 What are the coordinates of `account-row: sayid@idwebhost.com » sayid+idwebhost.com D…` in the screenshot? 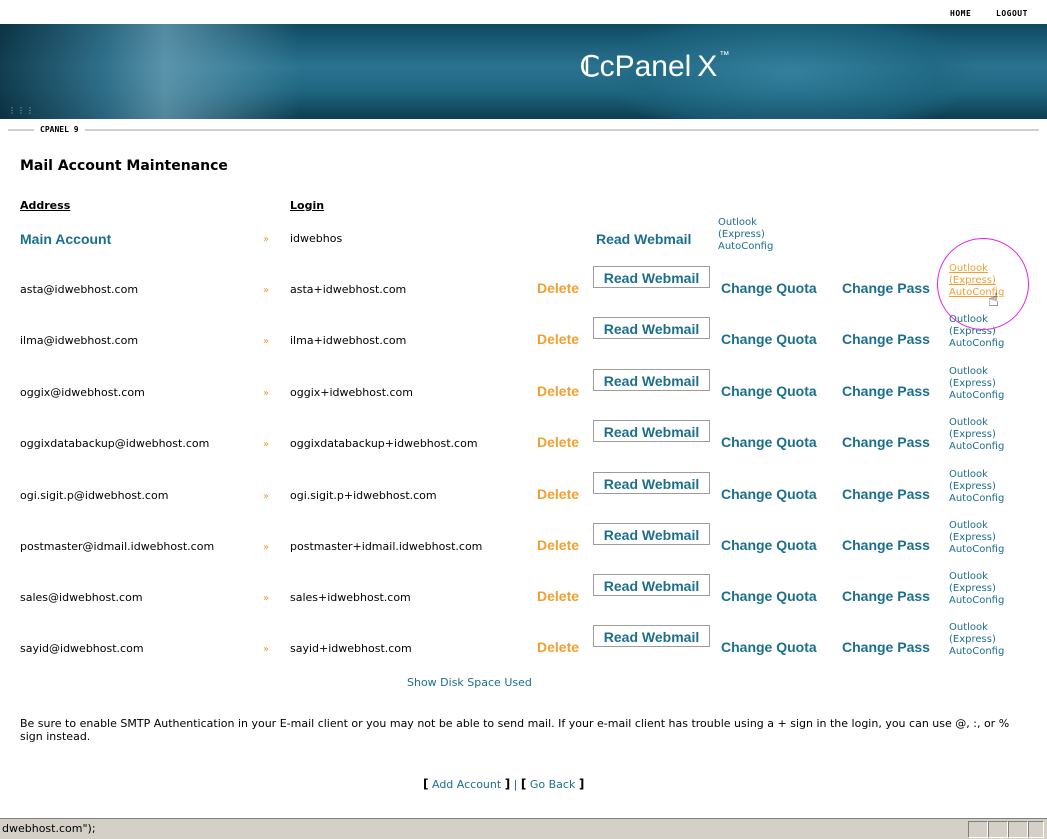 It's located at (523, 648).